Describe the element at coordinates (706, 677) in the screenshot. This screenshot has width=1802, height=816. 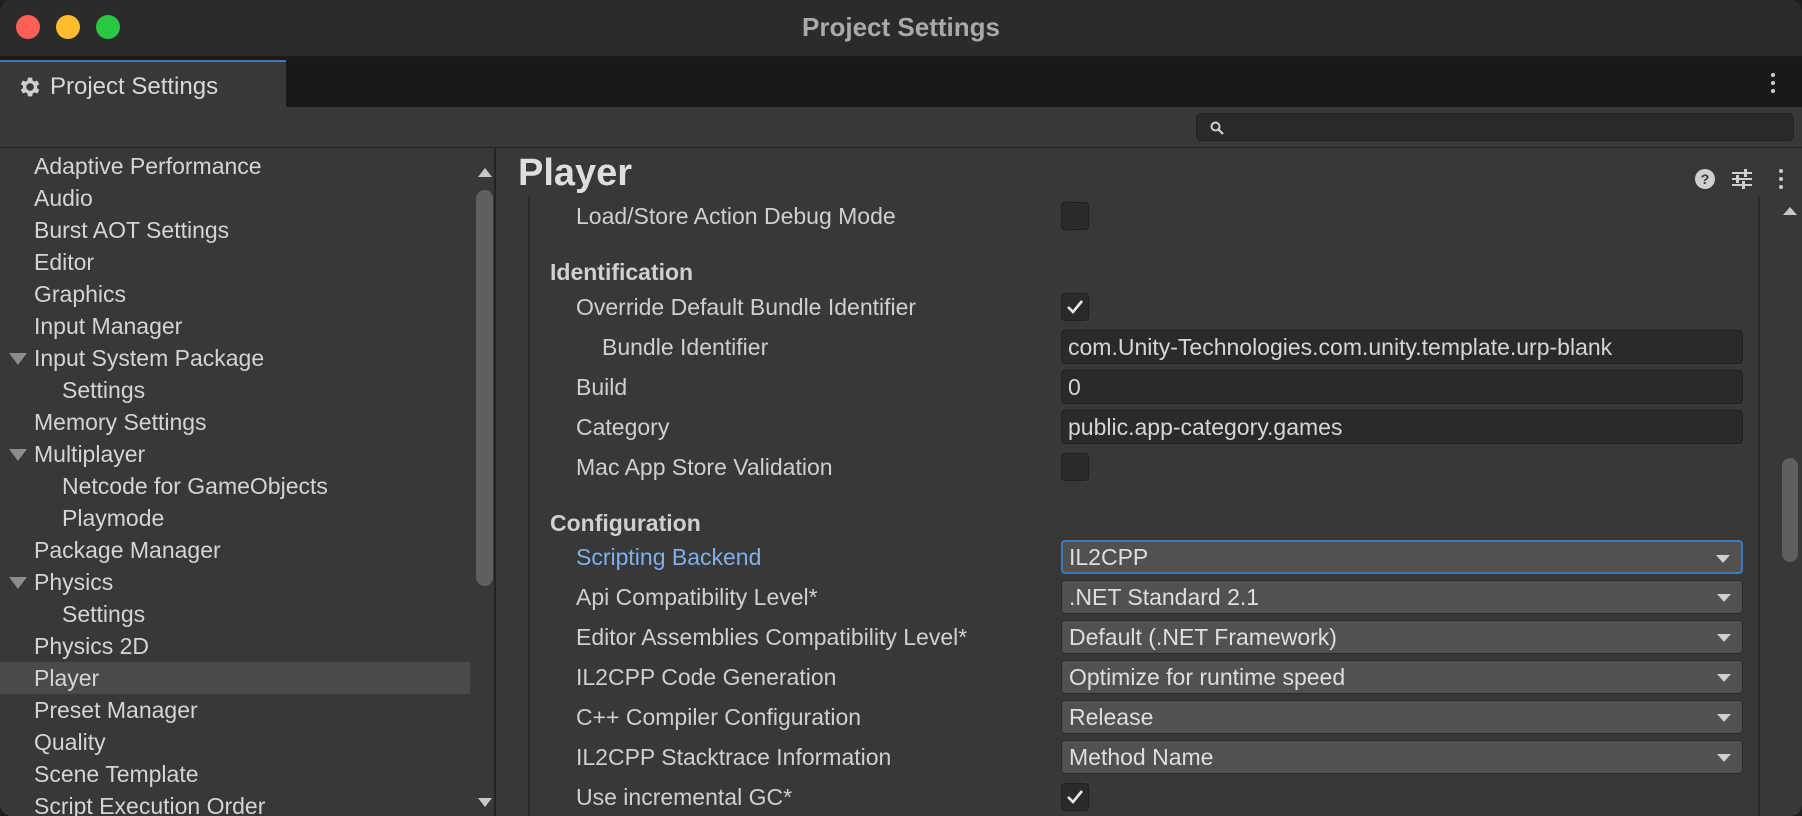
I see `field-label: IL2CPP Code Generation` at that location.